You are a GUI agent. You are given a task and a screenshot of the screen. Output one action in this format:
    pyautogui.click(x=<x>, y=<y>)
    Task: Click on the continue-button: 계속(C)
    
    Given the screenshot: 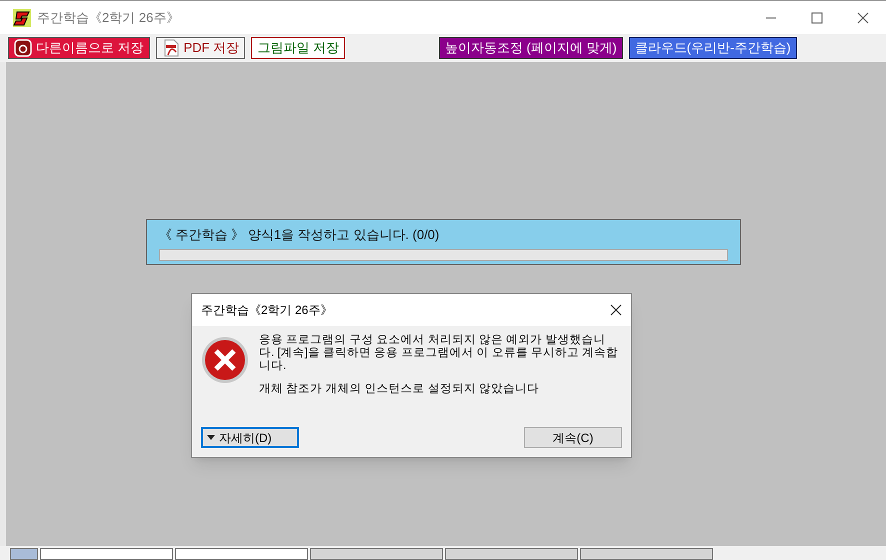 What is the action you would take?
    pyautogui.click(x=573, y=437)
    